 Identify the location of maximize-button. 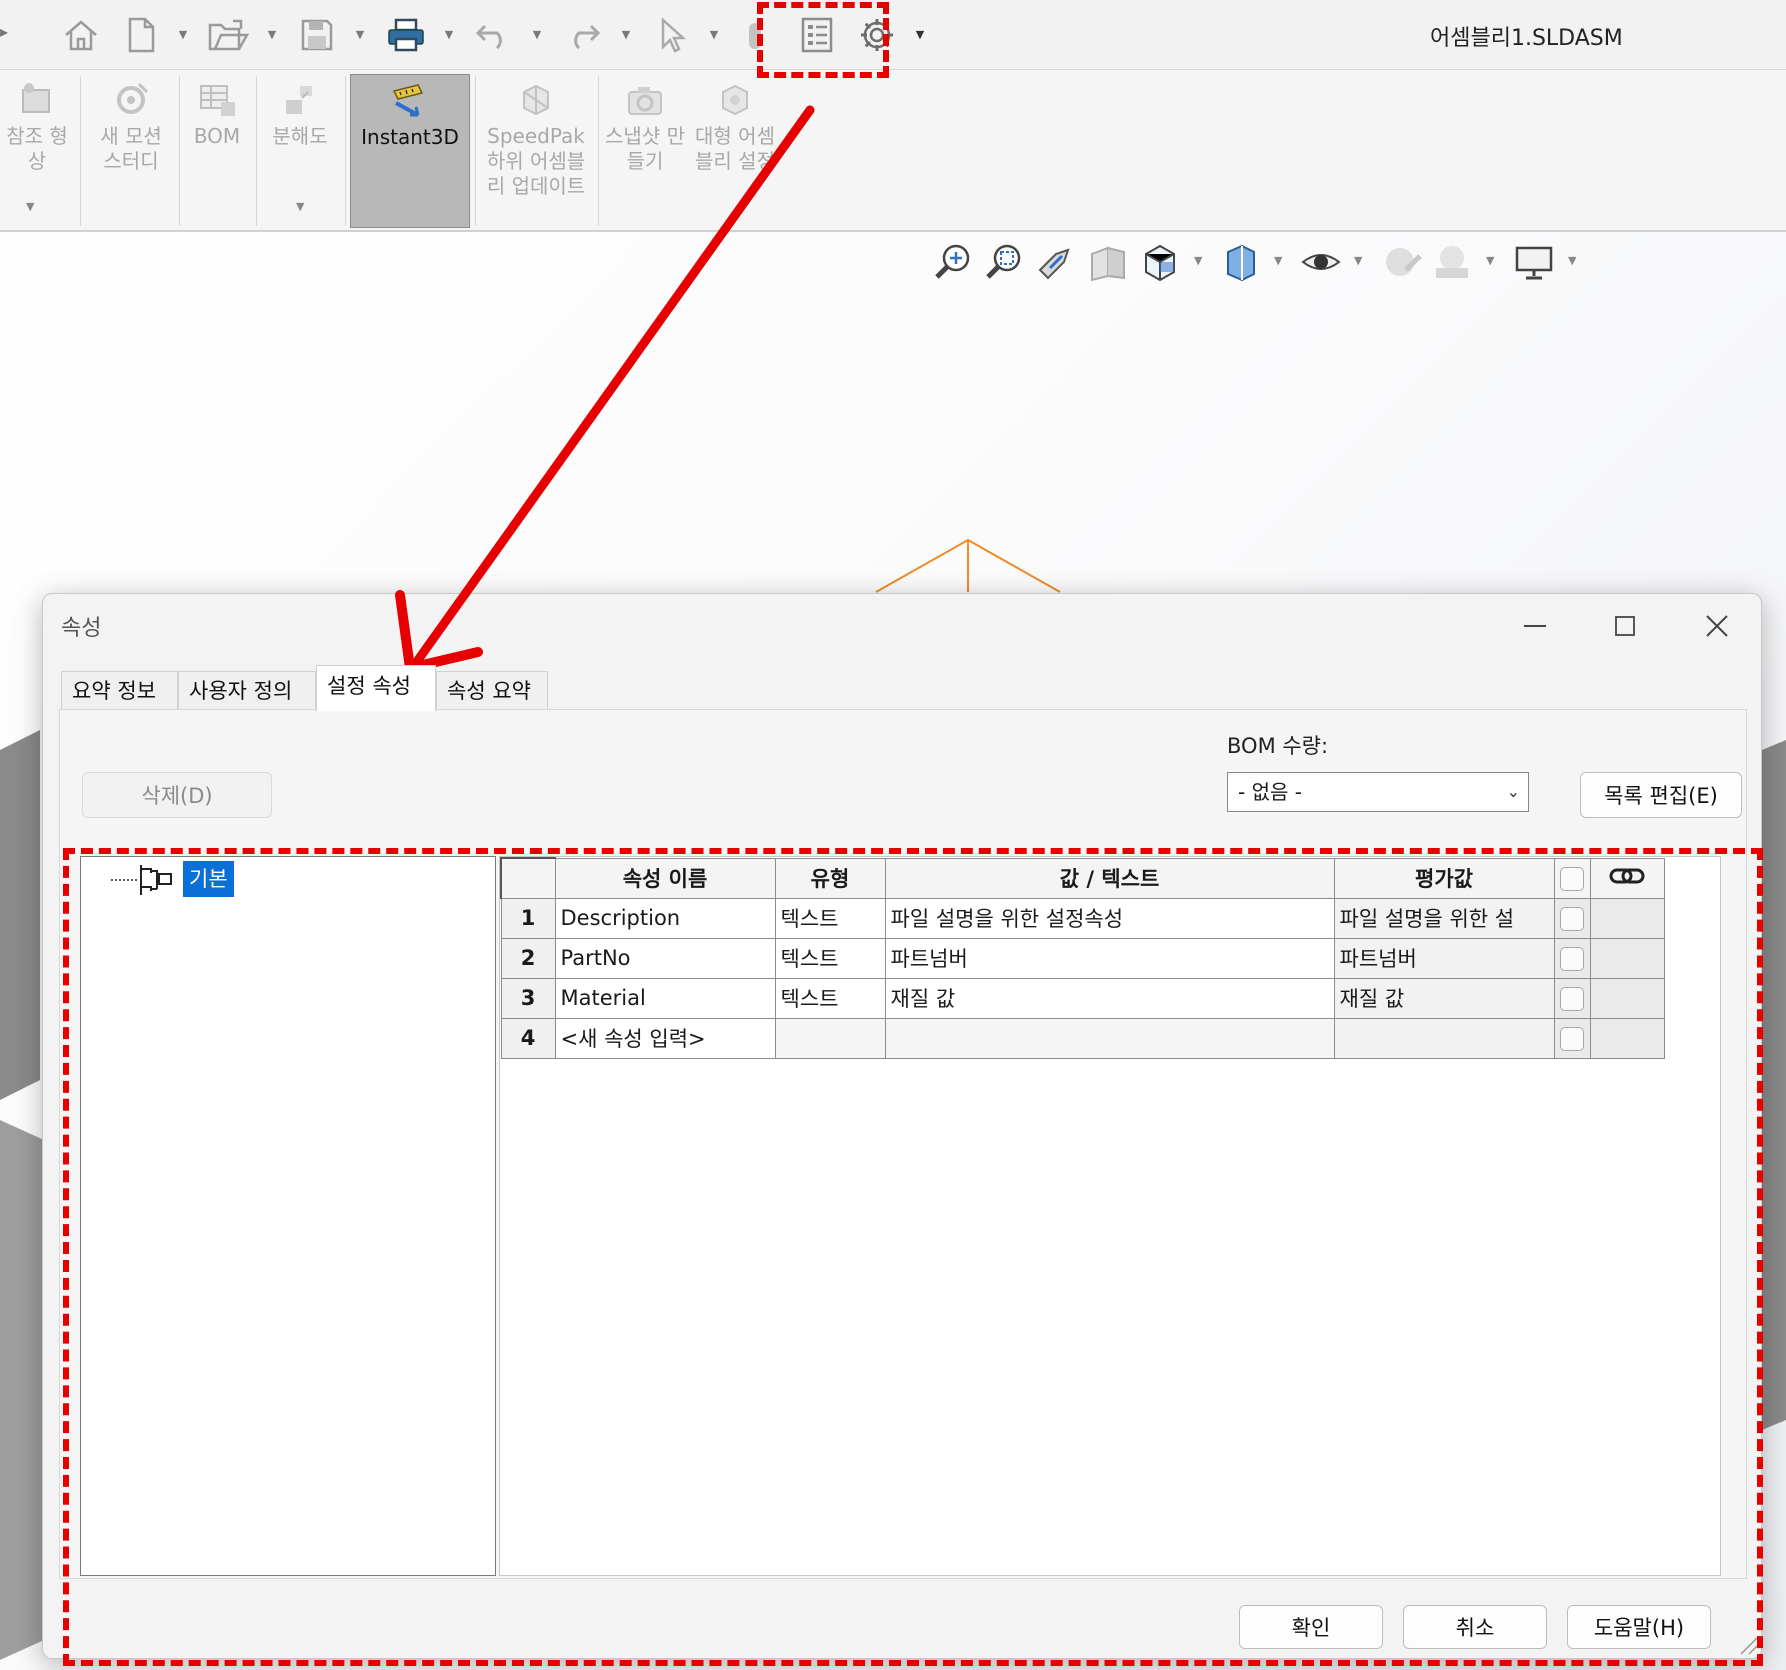
(1625, 626).